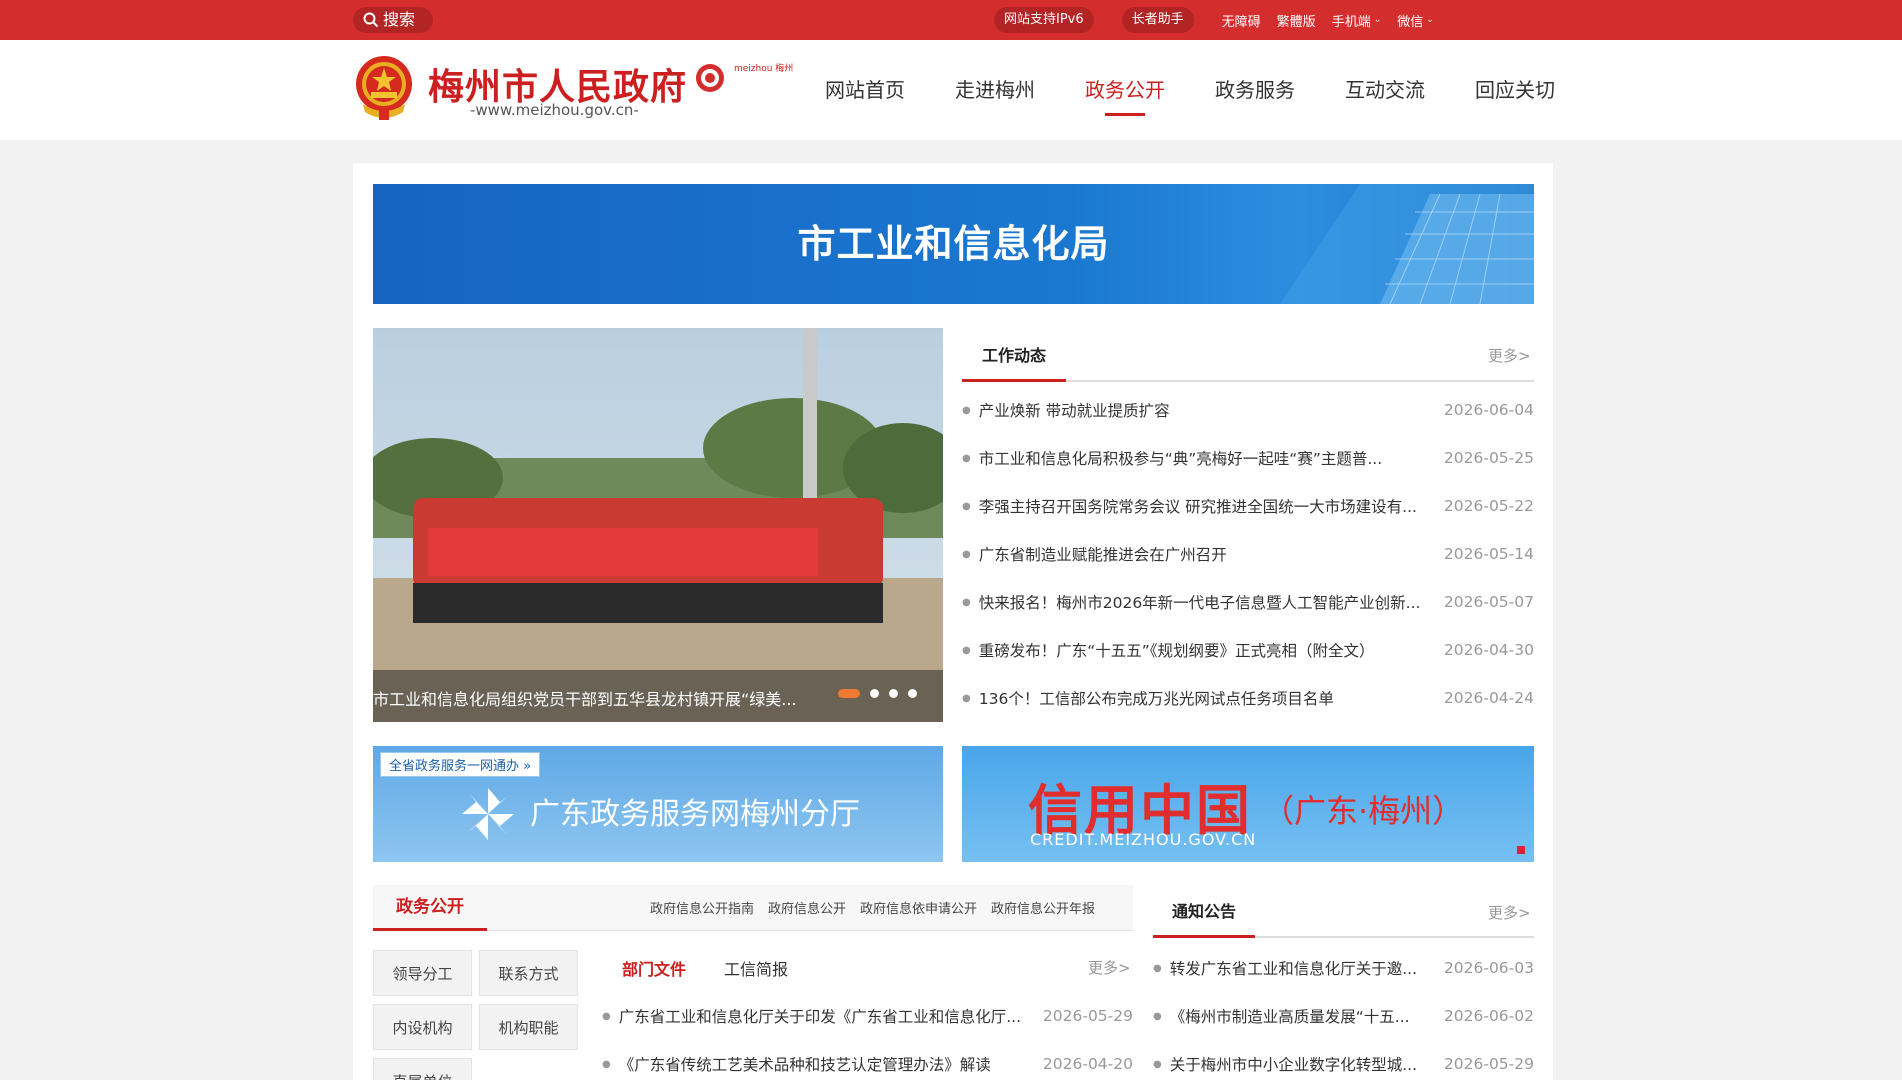 Image resolution: width=1902 pixels, height=1080 pixels. Describe the element at coordinates (1248, 356) in the screenshot. I see `work-news-header: 工作动态` at that location.